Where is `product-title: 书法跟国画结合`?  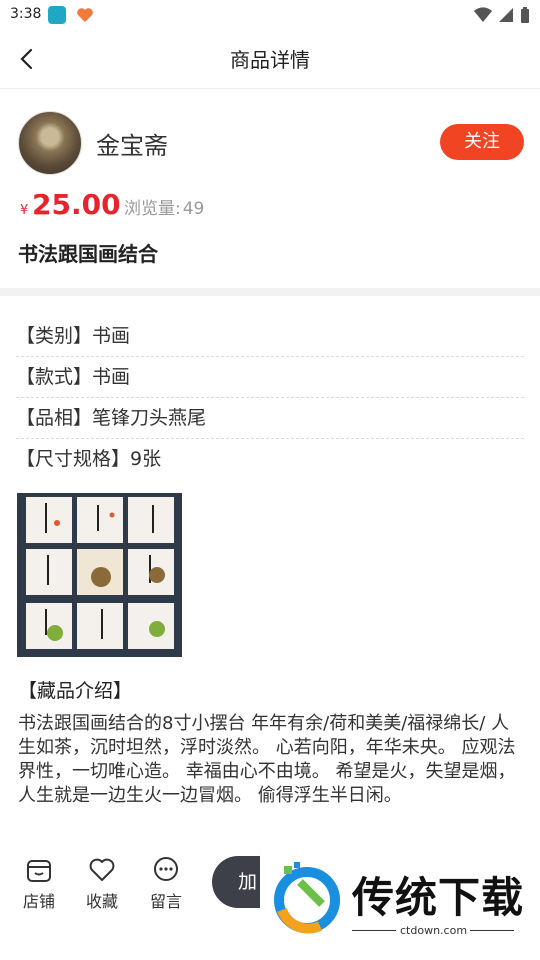
product-title: 书法跟国画结合 is located at coordinates (88, 254).